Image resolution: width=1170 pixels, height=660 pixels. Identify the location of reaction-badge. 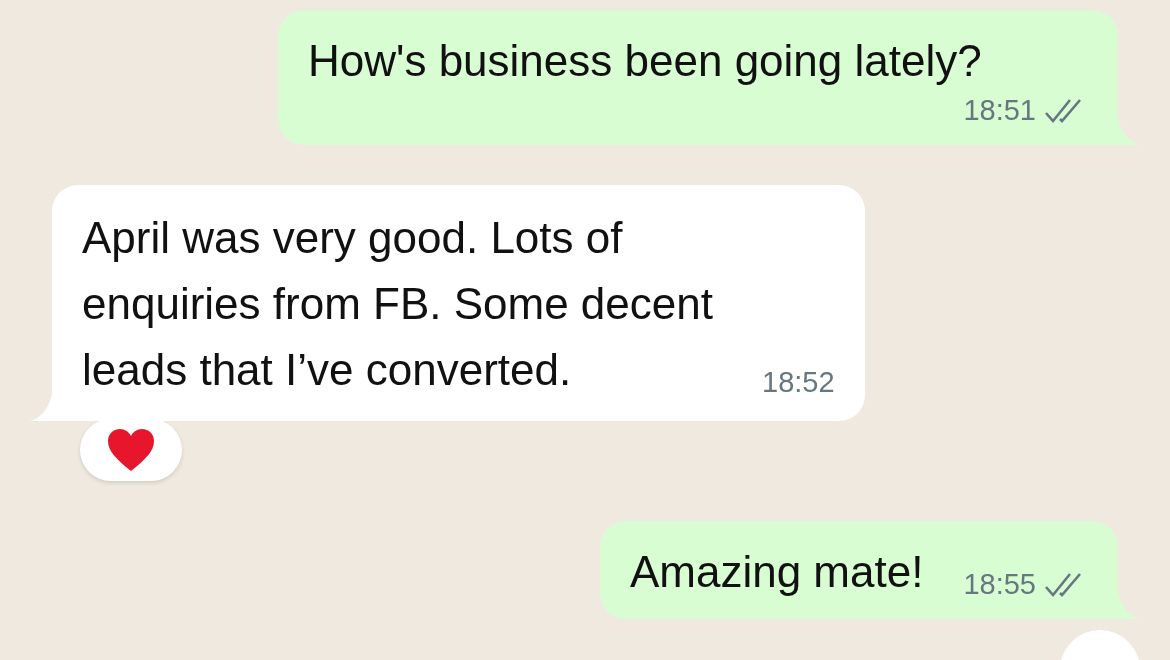
(131, 450).